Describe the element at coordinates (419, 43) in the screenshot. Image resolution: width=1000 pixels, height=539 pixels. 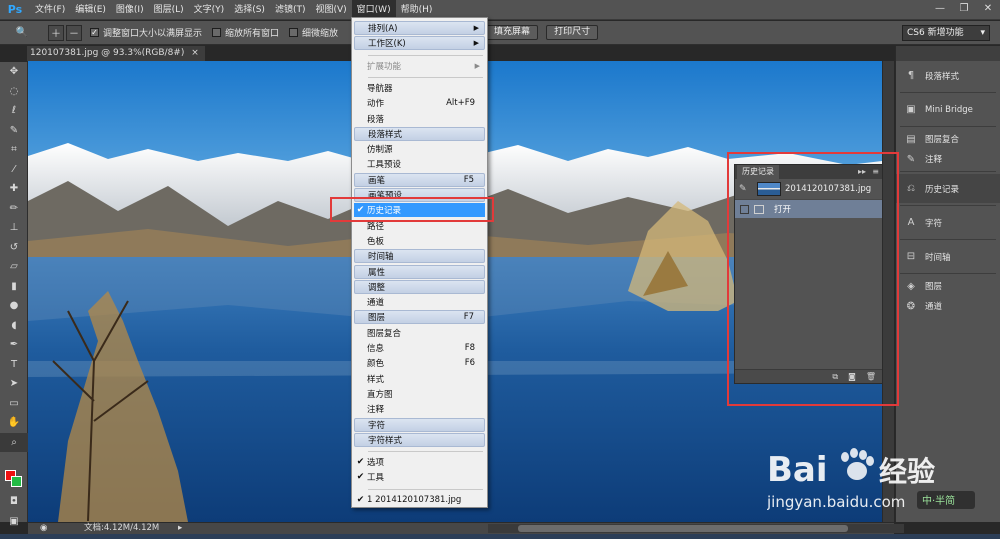
I see `menu-item-window-1: 工作区(K) ▶` at that location.